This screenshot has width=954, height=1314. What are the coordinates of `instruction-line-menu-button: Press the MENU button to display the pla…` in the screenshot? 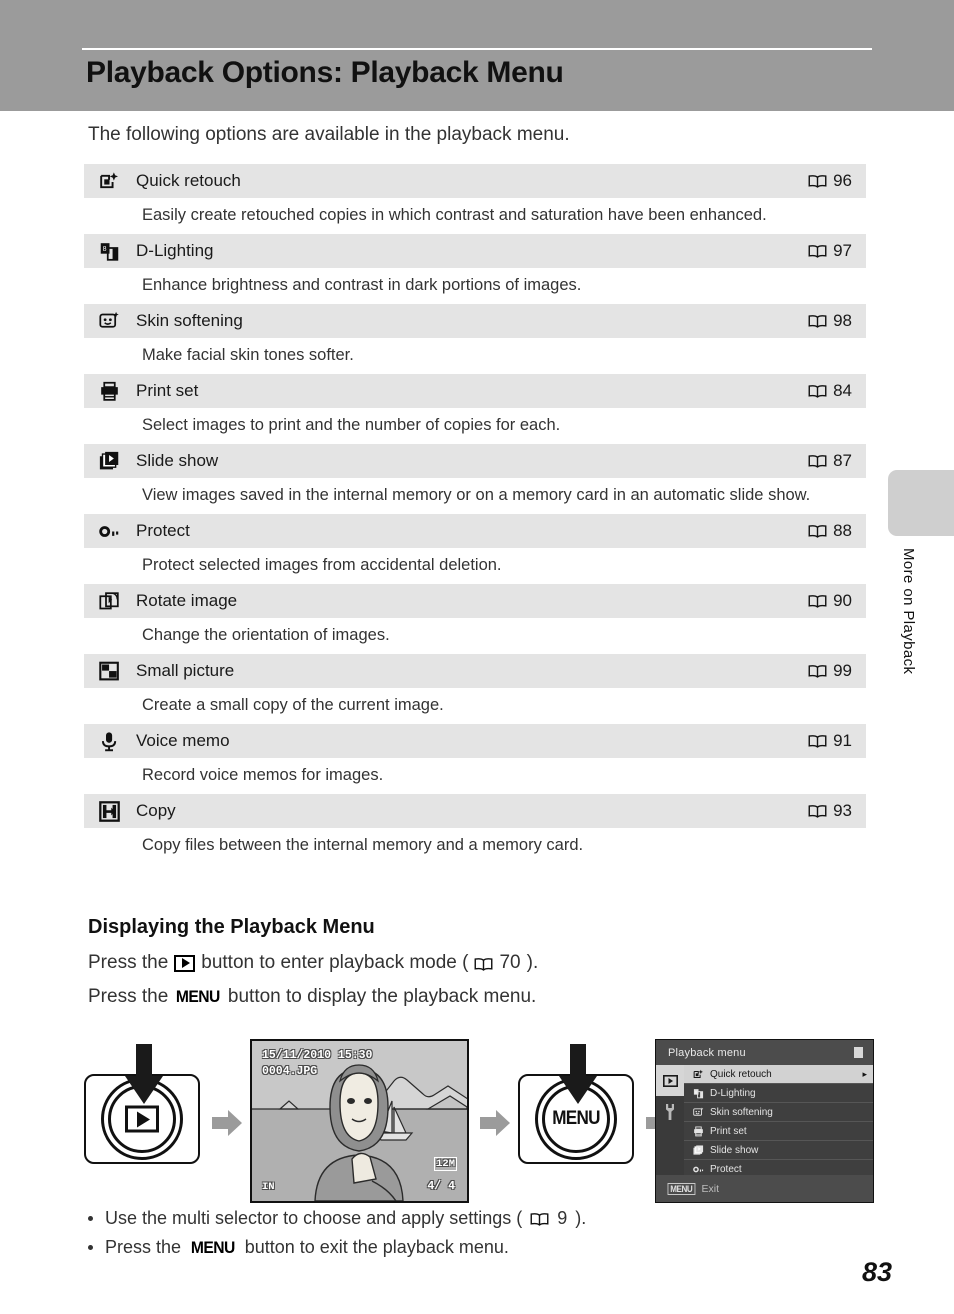 It's located at (312, 997).